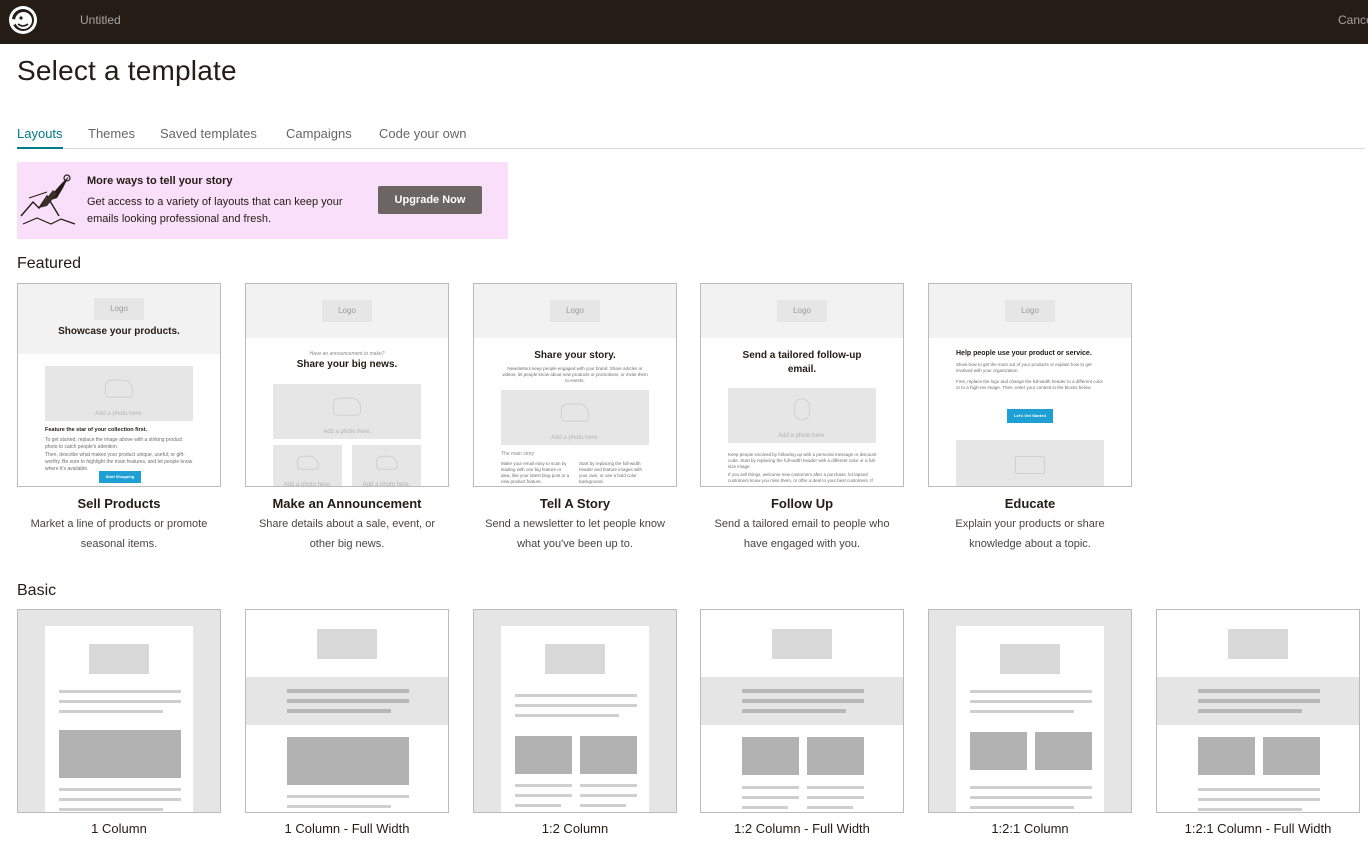 The image size is (1368, 841). What do you see at coordinates (100, 20) in the screenshot?
I see `document-title: Untitled` at bounding box center [100, 20].